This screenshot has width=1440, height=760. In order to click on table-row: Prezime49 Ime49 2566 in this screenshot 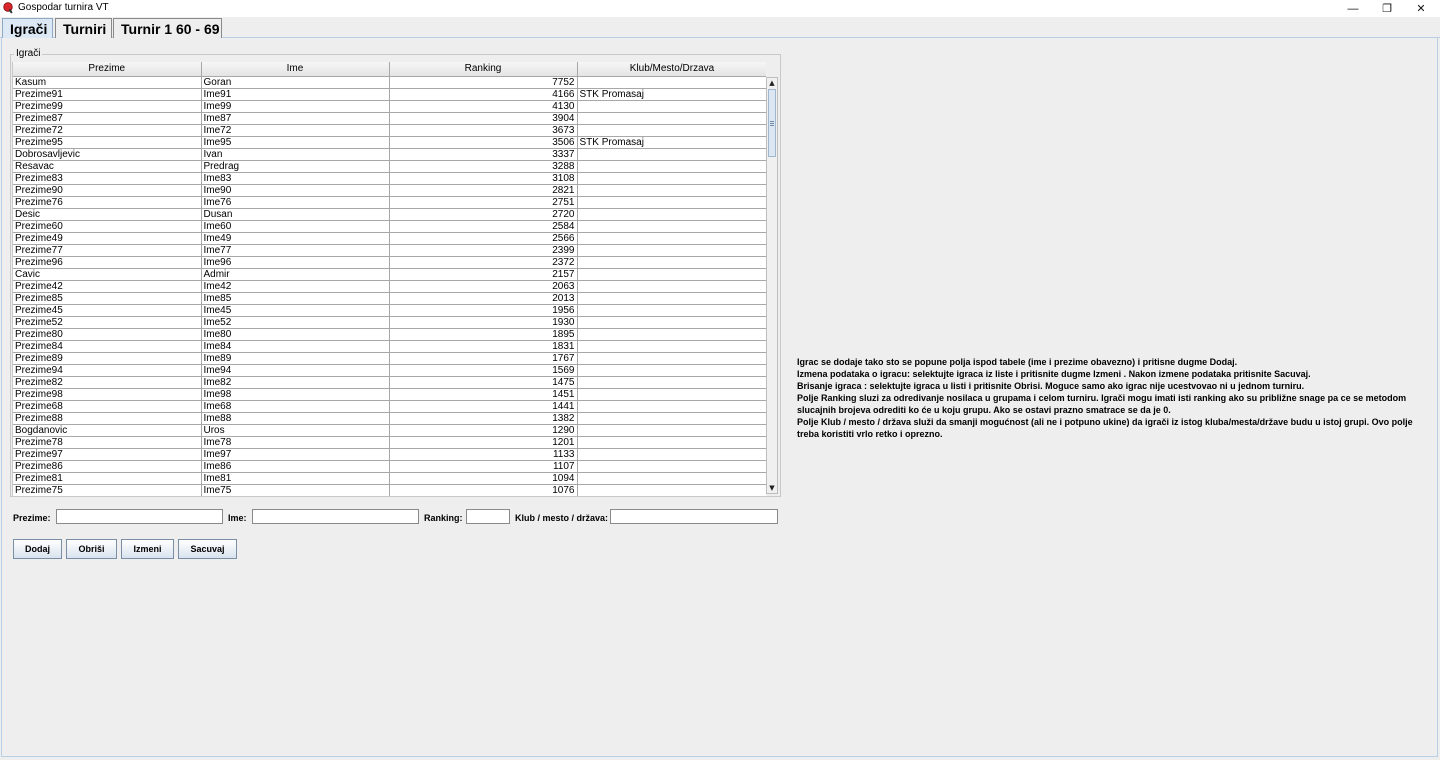, I will do `click(389, 238)`.